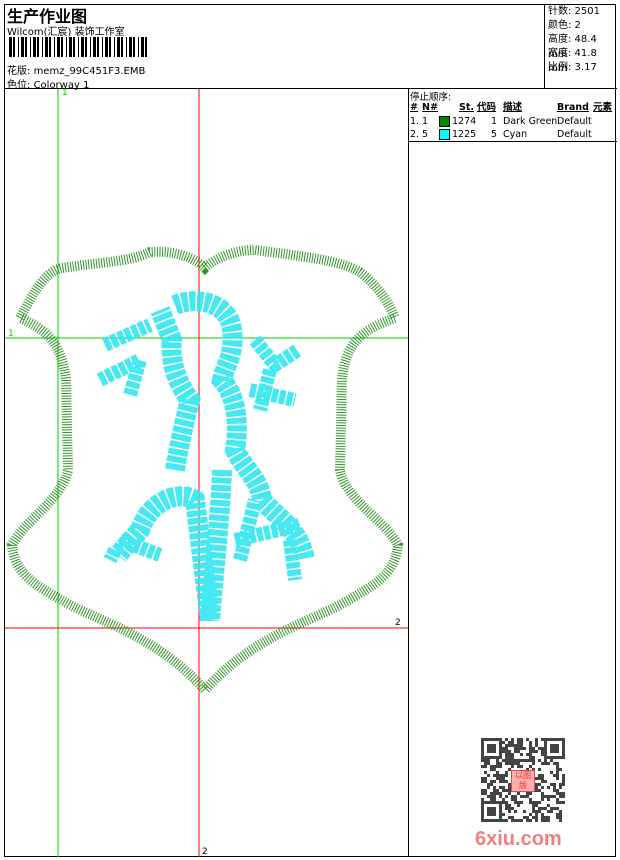 The width and height of the screenshot is (620, 860). I want to click on guide-label-green-top: 1, so click(65, 93).